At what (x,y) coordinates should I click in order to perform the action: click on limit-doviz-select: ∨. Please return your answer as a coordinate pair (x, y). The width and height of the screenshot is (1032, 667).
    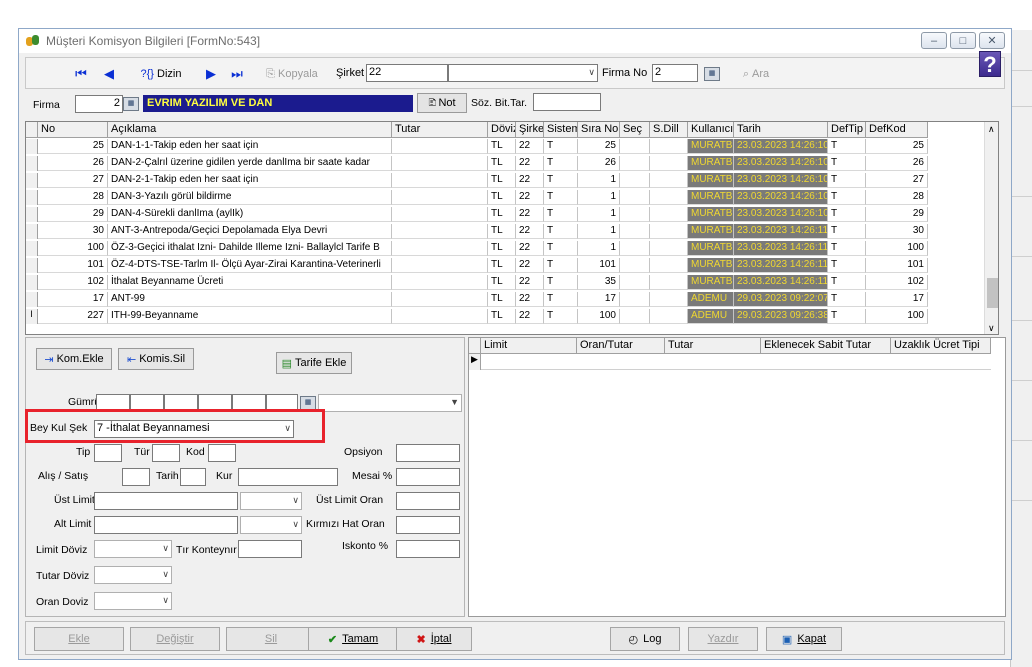
    Looking at the image, I should click on (133, 549).